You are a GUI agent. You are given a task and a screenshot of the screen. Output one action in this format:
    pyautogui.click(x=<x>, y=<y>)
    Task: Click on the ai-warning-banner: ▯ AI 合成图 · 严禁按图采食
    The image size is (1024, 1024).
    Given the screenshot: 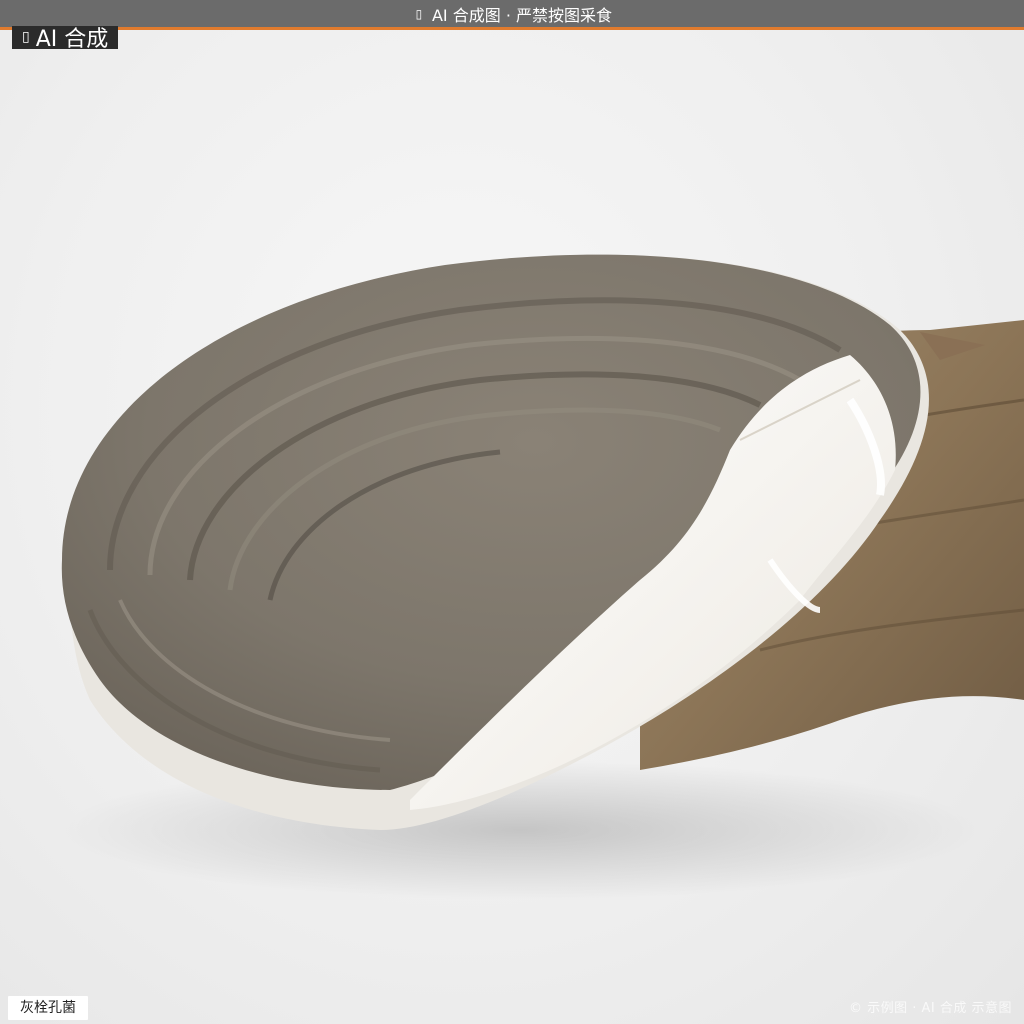 What is the action you would take?
    pyautogui.click(x=512, y=15)
    